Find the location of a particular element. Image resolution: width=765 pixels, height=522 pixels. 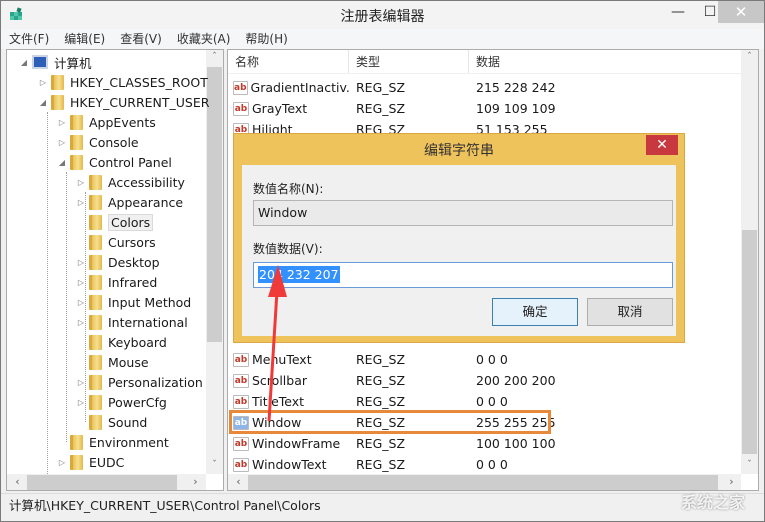

tree-item: ▷ International is located at coordinates (132, 322).